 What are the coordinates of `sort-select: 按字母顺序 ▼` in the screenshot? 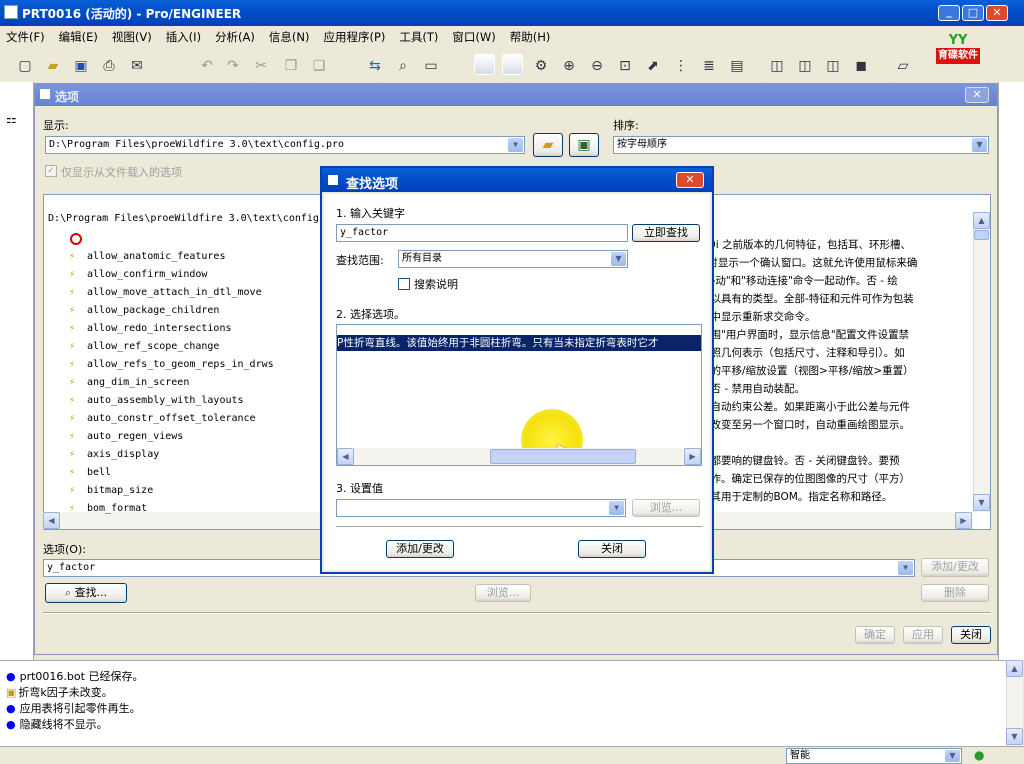 It's located at (801, 145).